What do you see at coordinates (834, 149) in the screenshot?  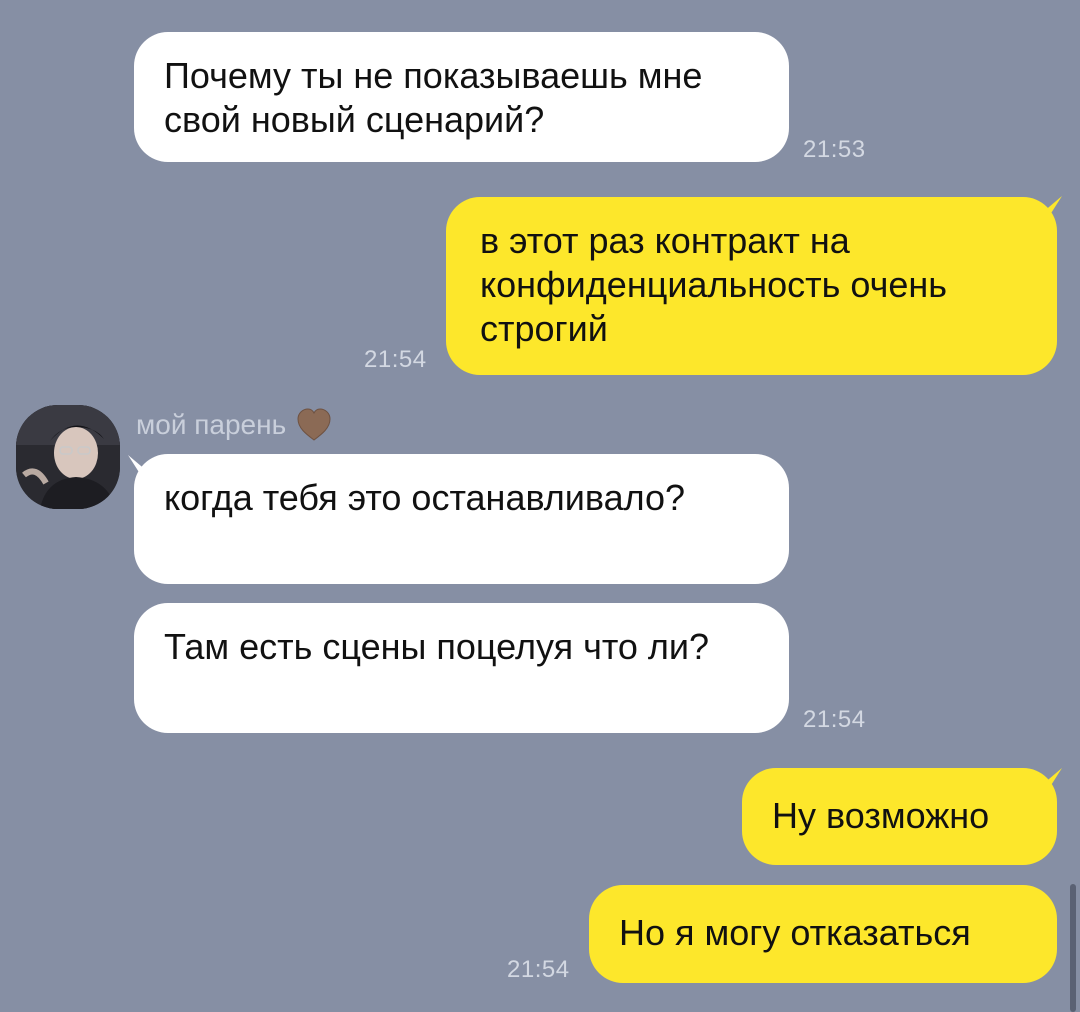 I see `message-timestamp: 21:53` at bounding box center [834, 149].